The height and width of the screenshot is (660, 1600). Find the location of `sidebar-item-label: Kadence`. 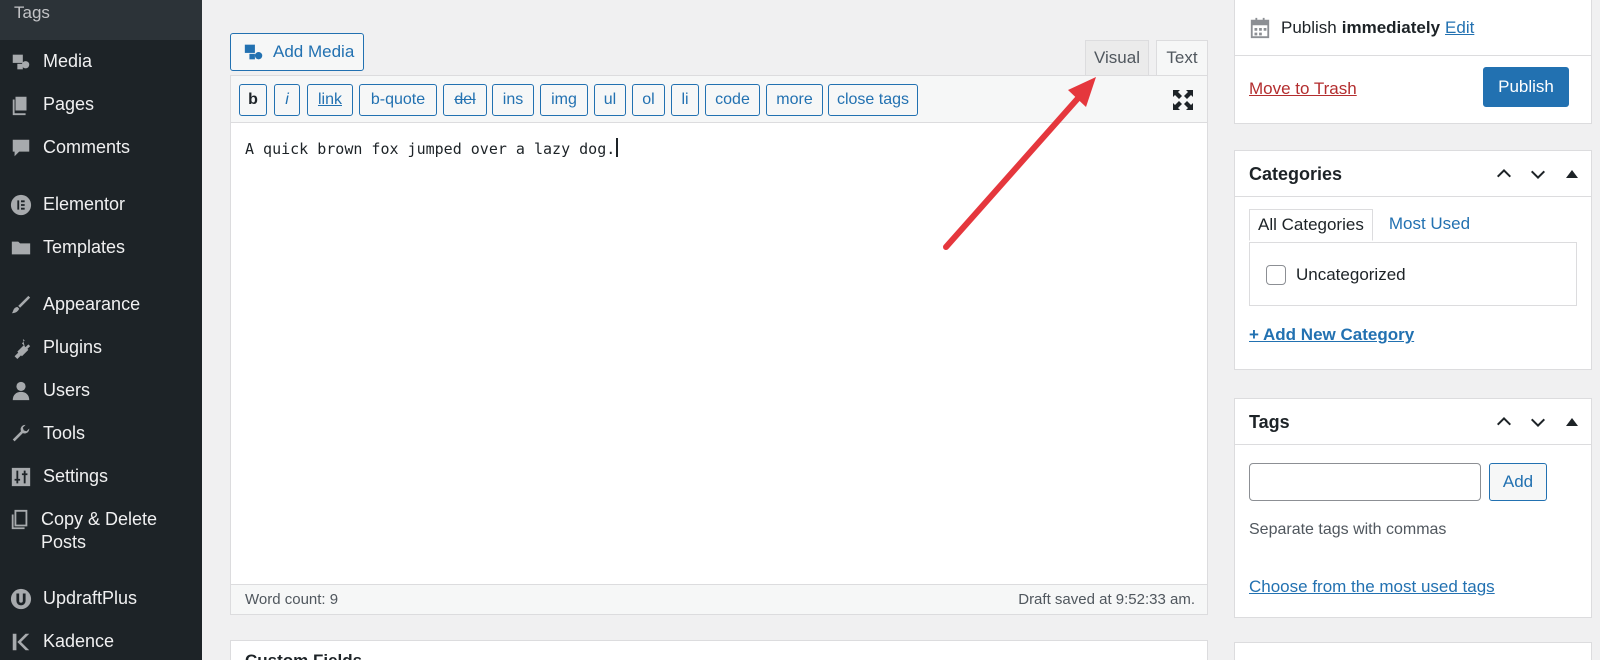

sidebar-item-label: Kadence is located at coordinates (79, 641).